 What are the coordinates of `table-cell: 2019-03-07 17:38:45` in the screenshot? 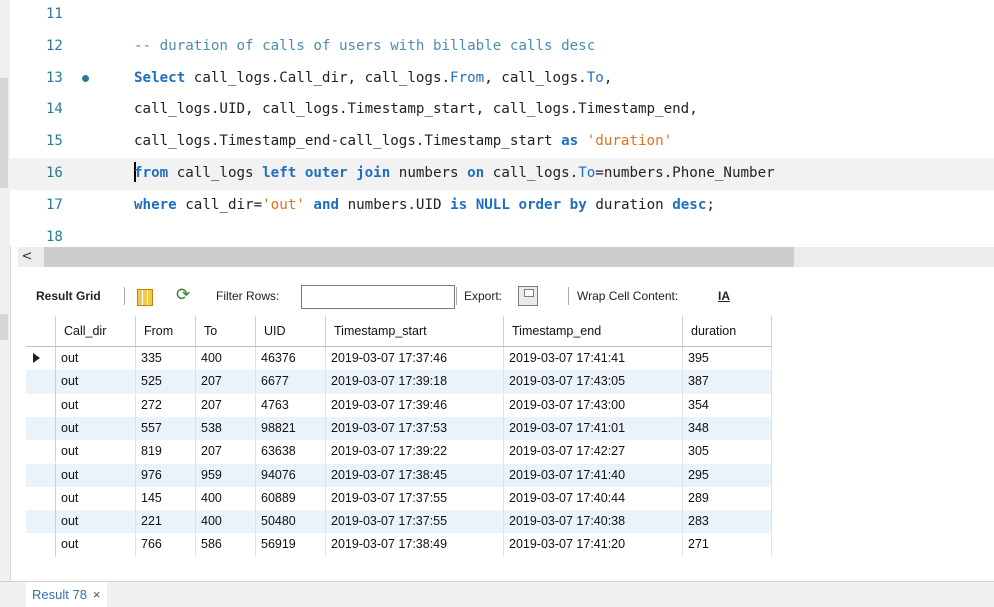 It's located at (415, 475).